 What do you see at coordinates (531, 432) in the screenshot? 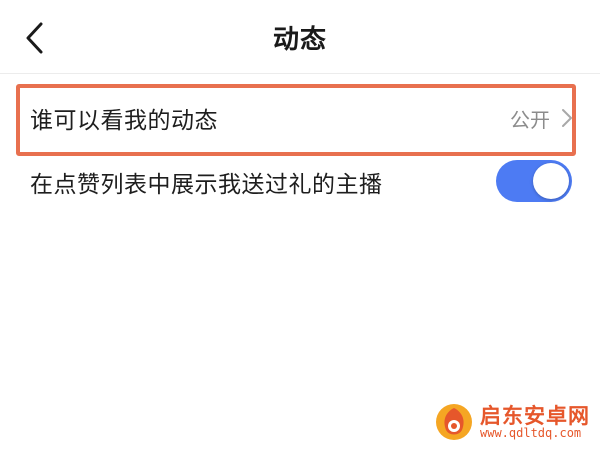
I see `watermark-url: www.qdltdq.com` at bounding box center [531, 432].